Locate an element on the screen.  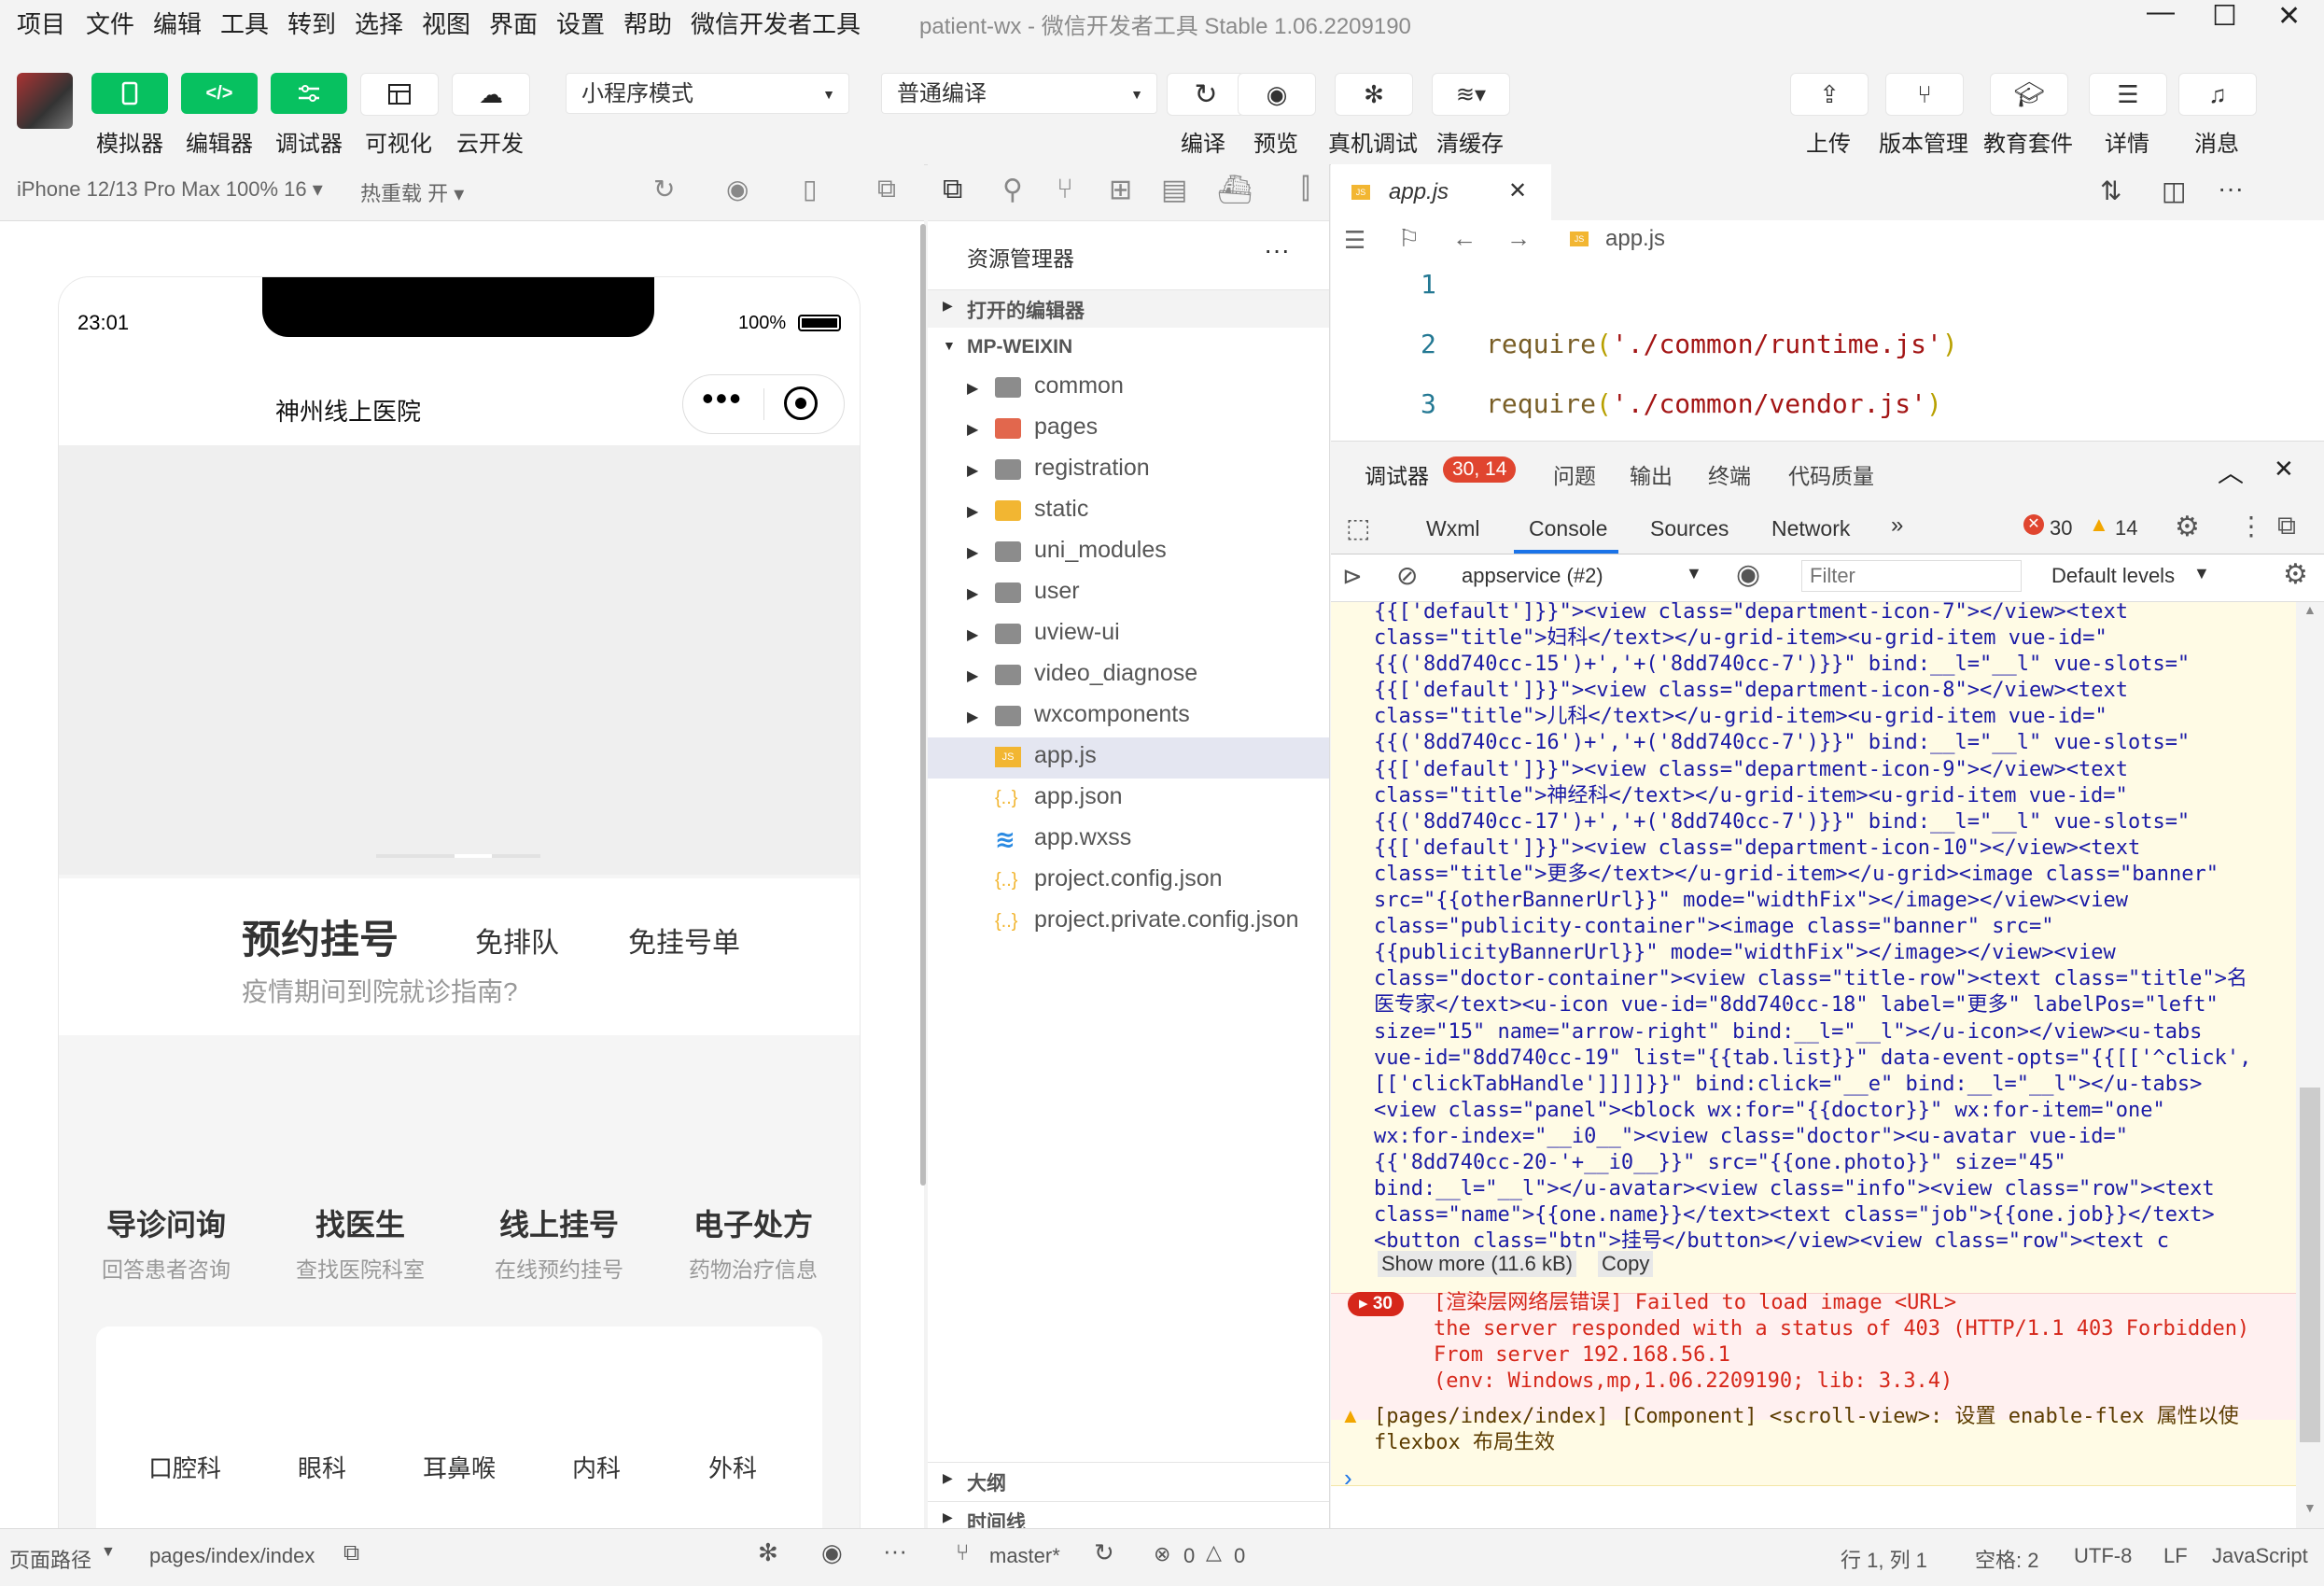
detach-icon: ⧉ is located at coordinates (886, 189).